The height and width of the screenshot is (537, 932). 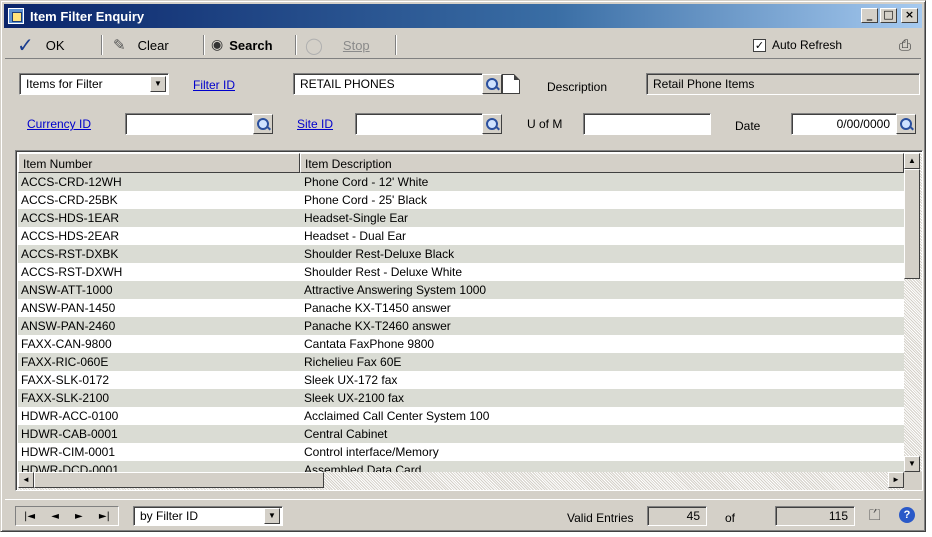 I want to click on filter-id-link: Filter ID, so click(x=214, y=85).